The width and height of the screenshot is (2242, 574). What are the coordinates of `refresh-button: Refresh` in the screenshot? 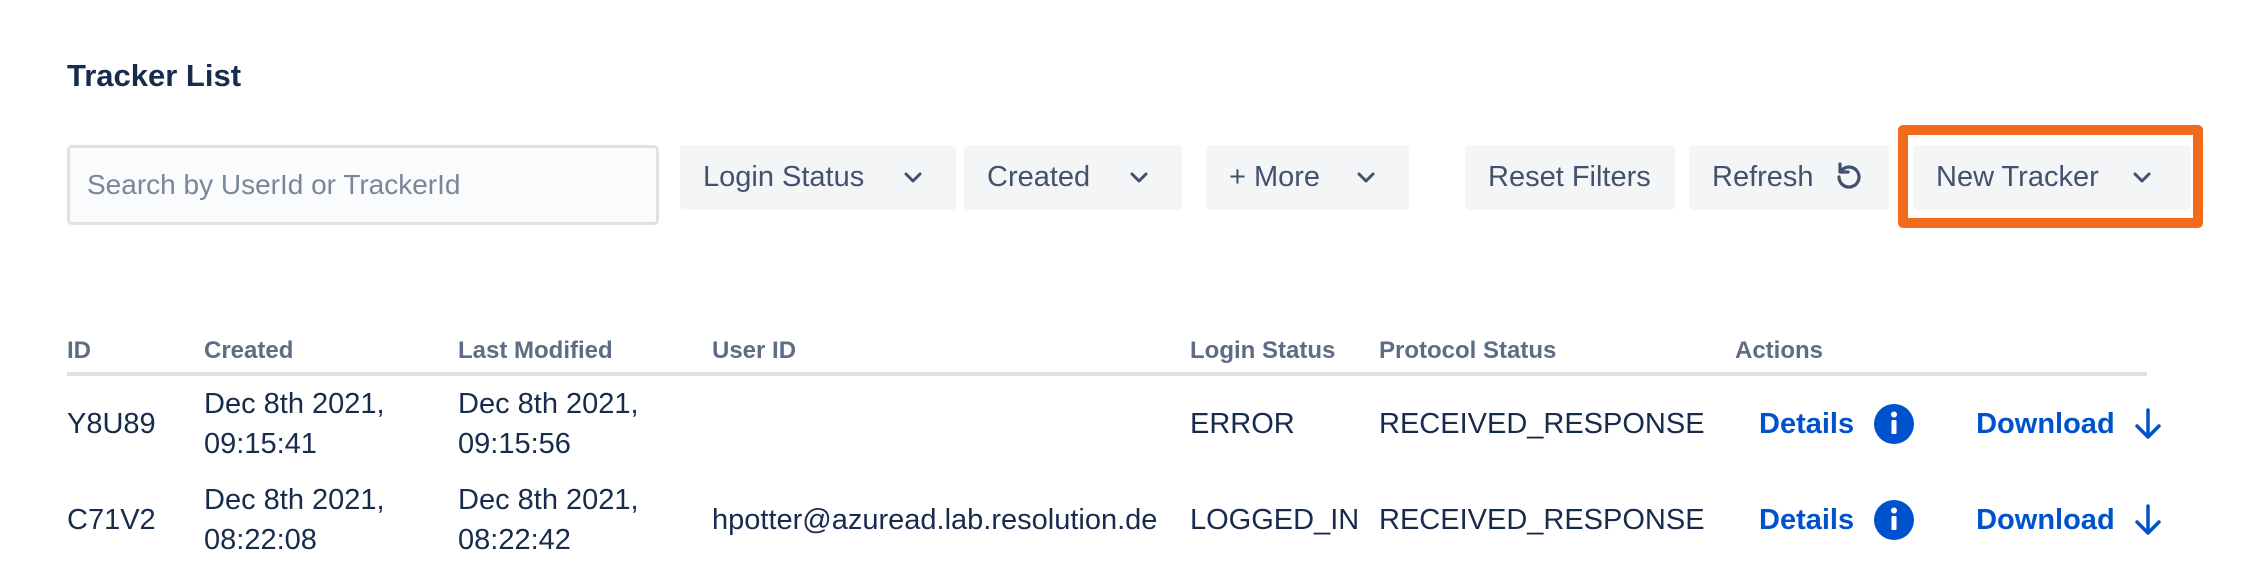 It's located at (1789, 177).